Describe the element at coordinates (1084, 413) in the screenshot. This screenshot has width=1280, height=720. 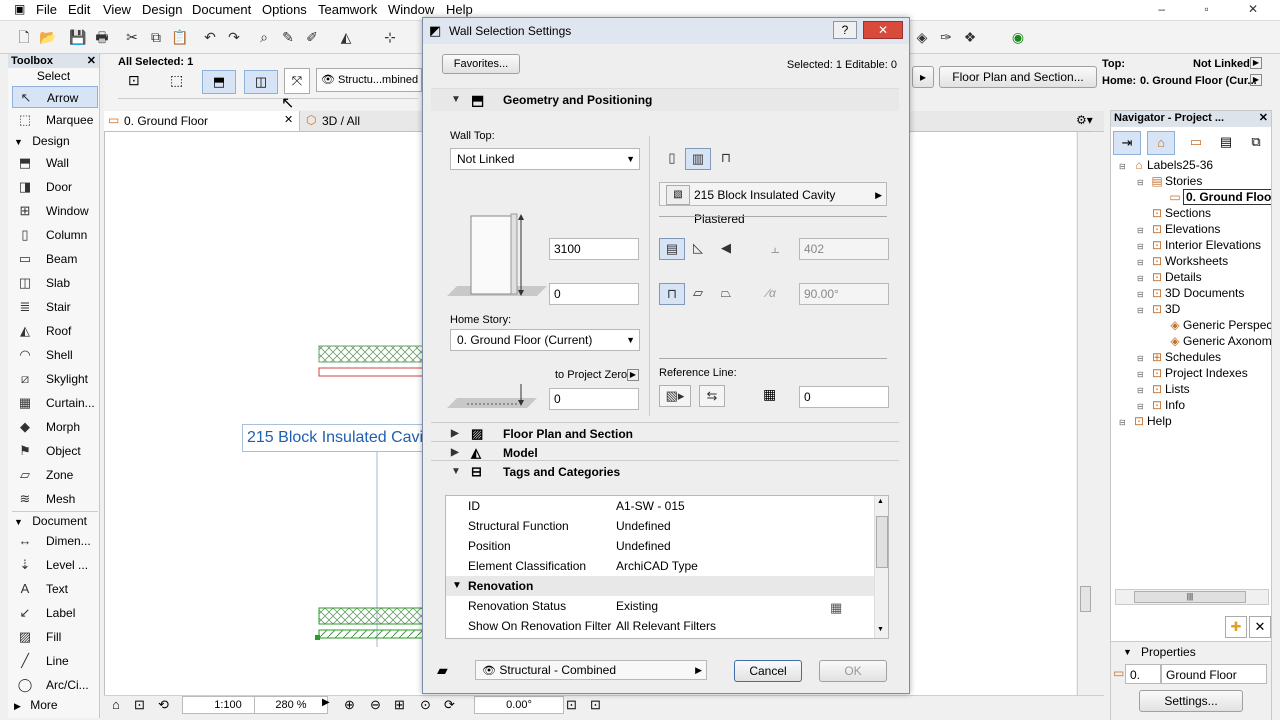
I see `vertical-scrollbar` at that location.